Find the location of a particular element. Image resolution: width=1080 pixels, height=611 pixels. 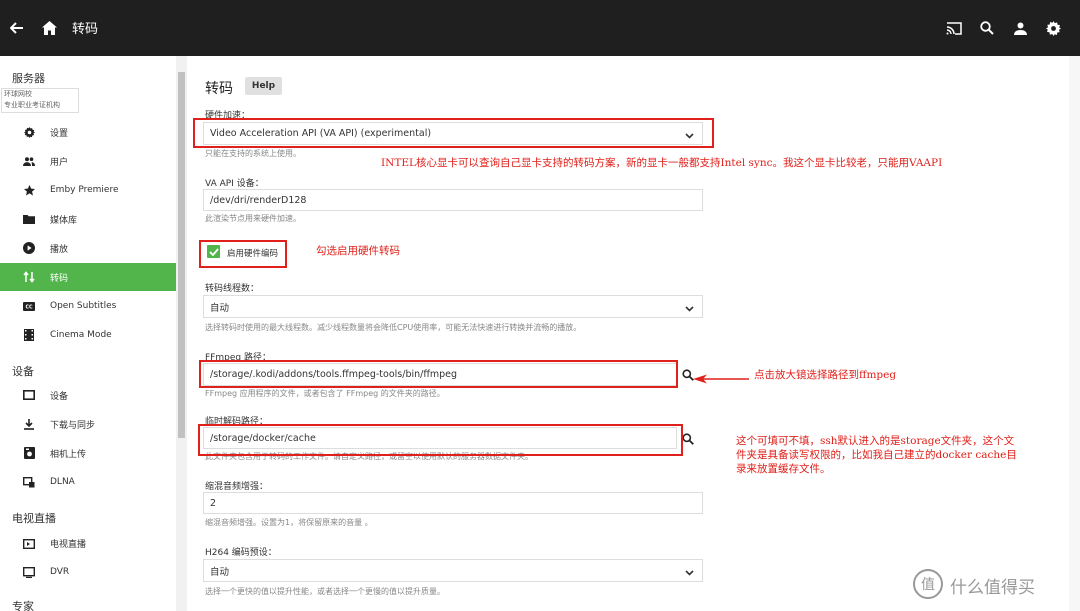

ffmpeg-desc: FFmpeg 应用程序的文件，或者包含了 FFmpeg 的文件夹的路径。 is located at coordinates (325, 393).